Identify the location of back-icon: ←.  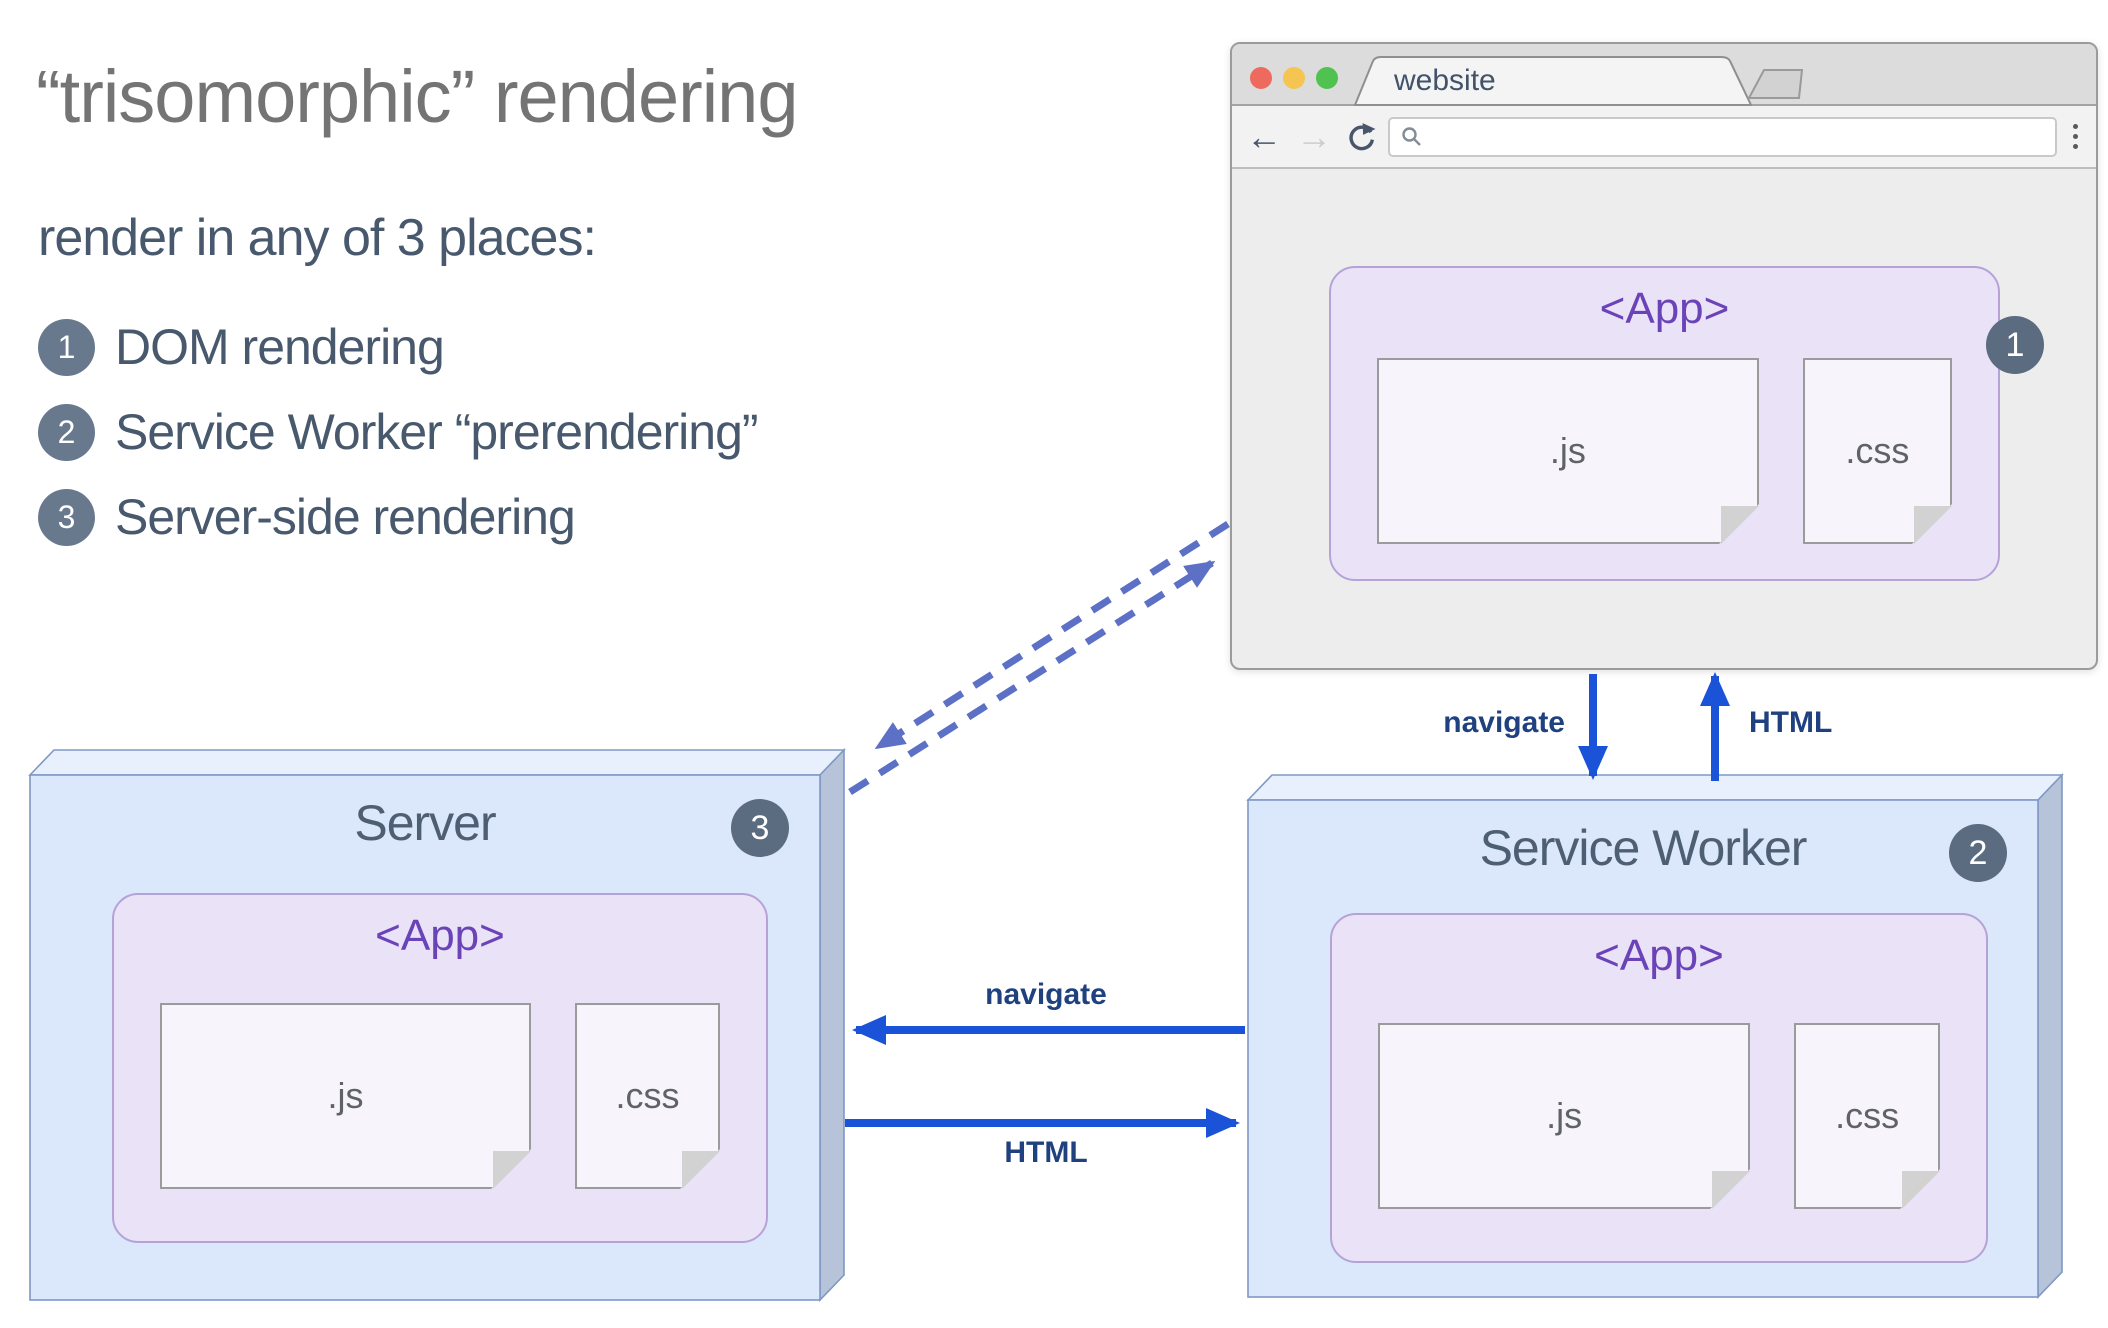
(1264, 136).